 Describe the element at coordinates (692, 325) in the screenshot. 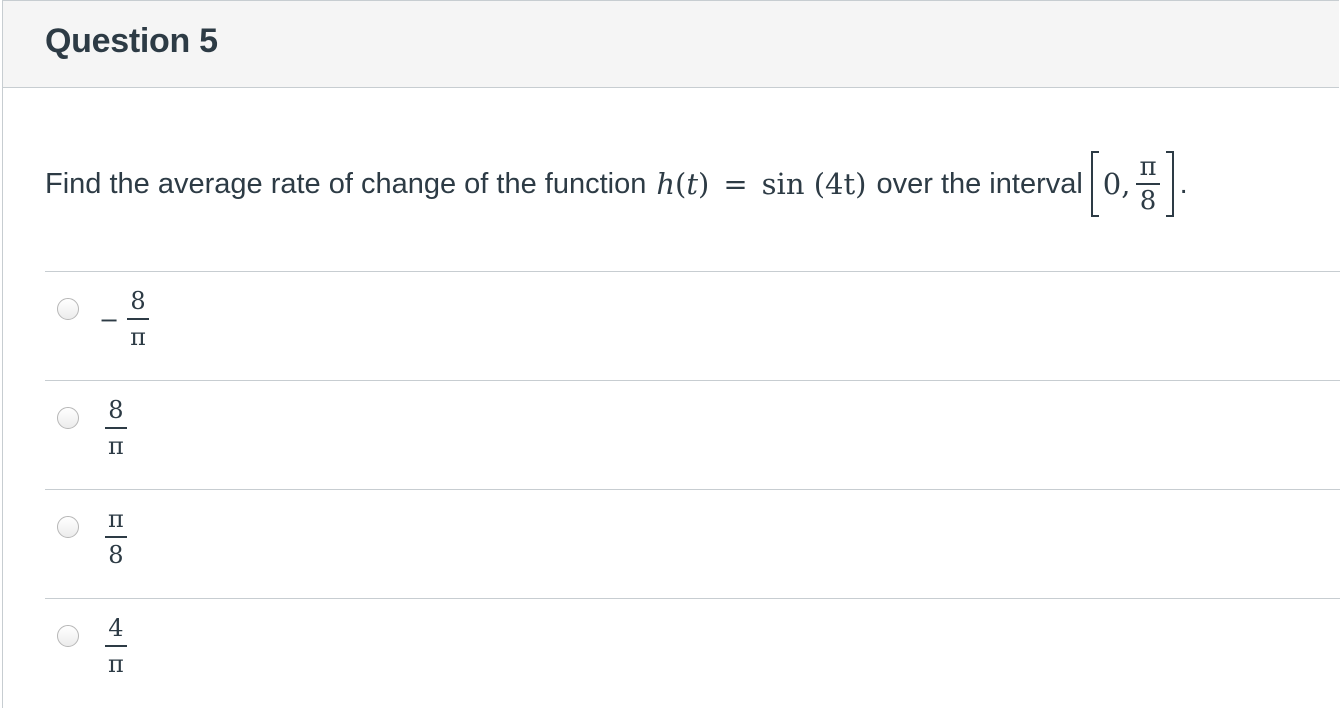

I see `answer-option: − 8 π` at that location.